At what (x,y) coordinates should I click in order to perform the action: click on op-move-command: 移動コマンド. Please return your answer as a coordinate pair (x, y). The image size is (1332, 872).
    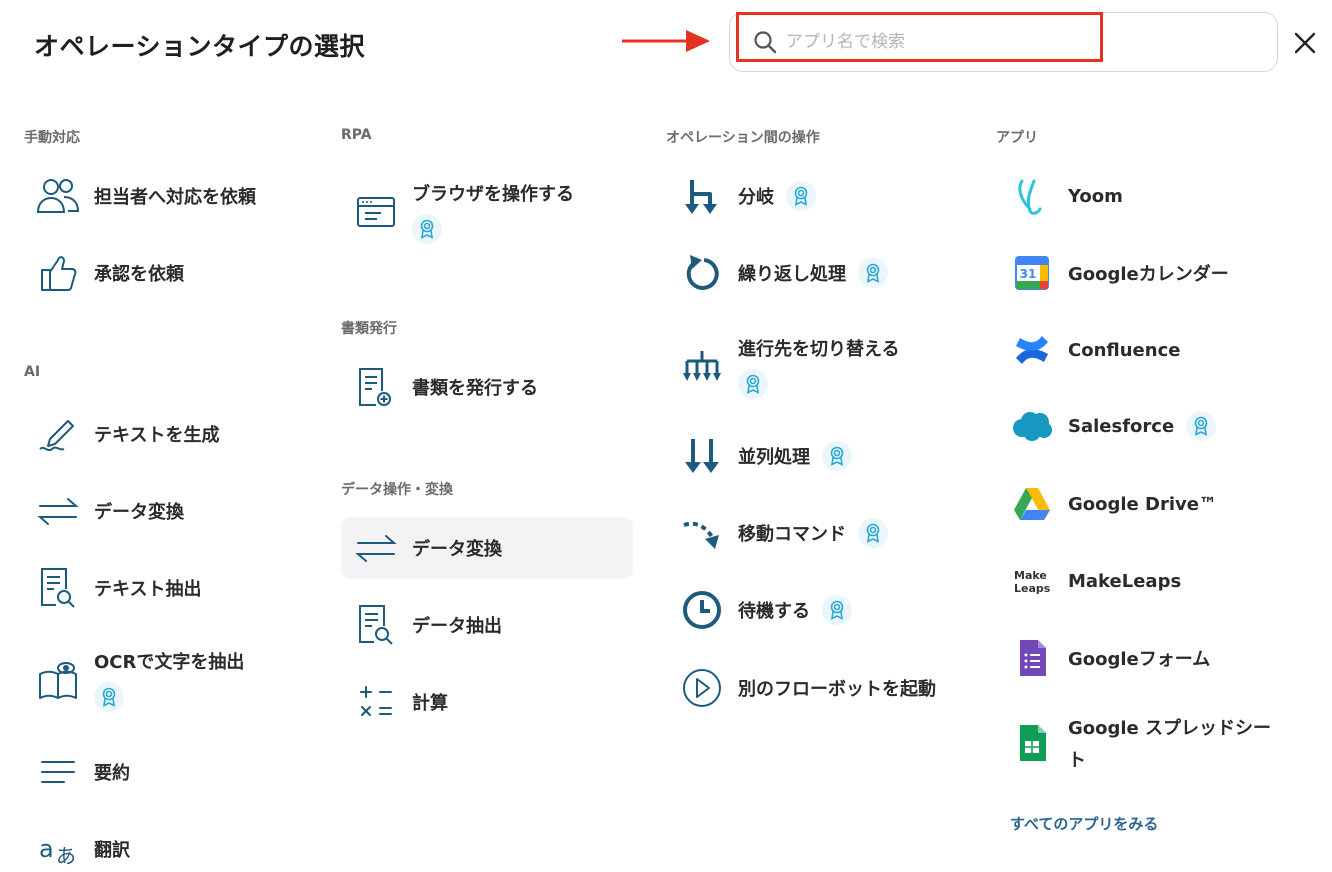
    Looking at the image, I should click on (784, 533).